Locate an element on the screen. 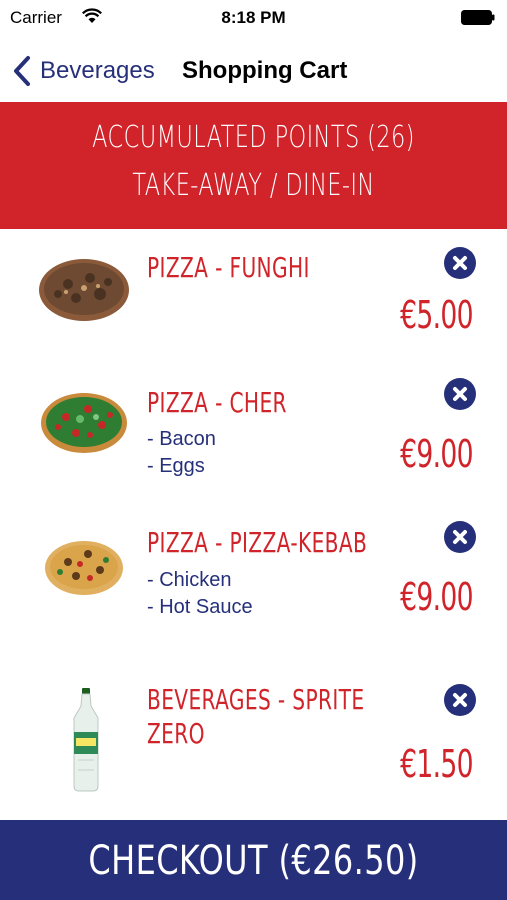 Image resolution: width=507 pixels, height=900 pixels. item-price: €5.00 is located at coordinates (436, 315).